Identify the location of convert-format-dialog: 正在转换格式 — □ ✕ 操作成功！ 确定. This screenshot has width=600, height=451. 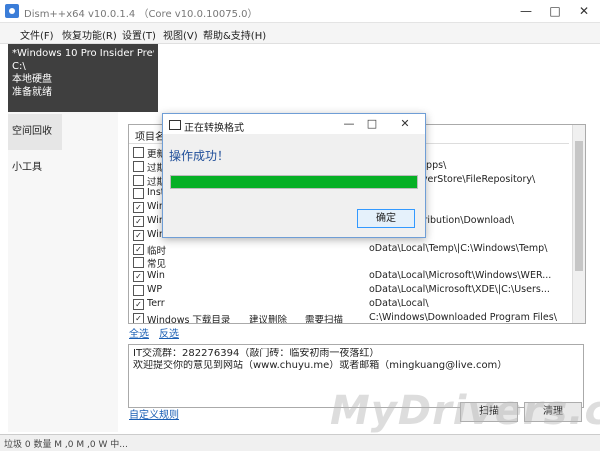
(294, 175).